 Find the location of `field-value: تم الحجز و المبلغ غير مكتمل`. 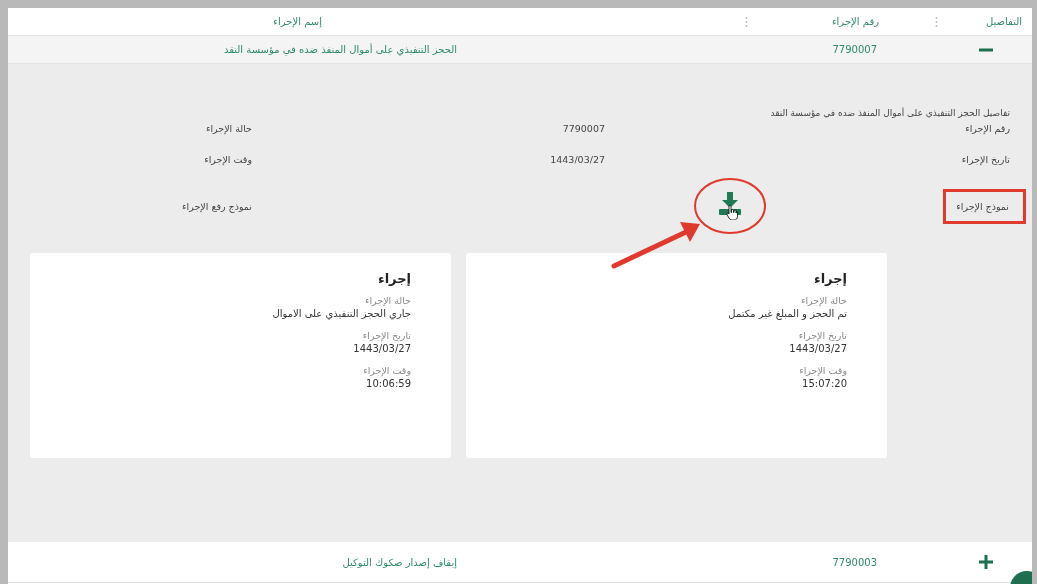

field-value: تم الحجز و المبلغ غير مكتمل is located at coordinates (787, 314).